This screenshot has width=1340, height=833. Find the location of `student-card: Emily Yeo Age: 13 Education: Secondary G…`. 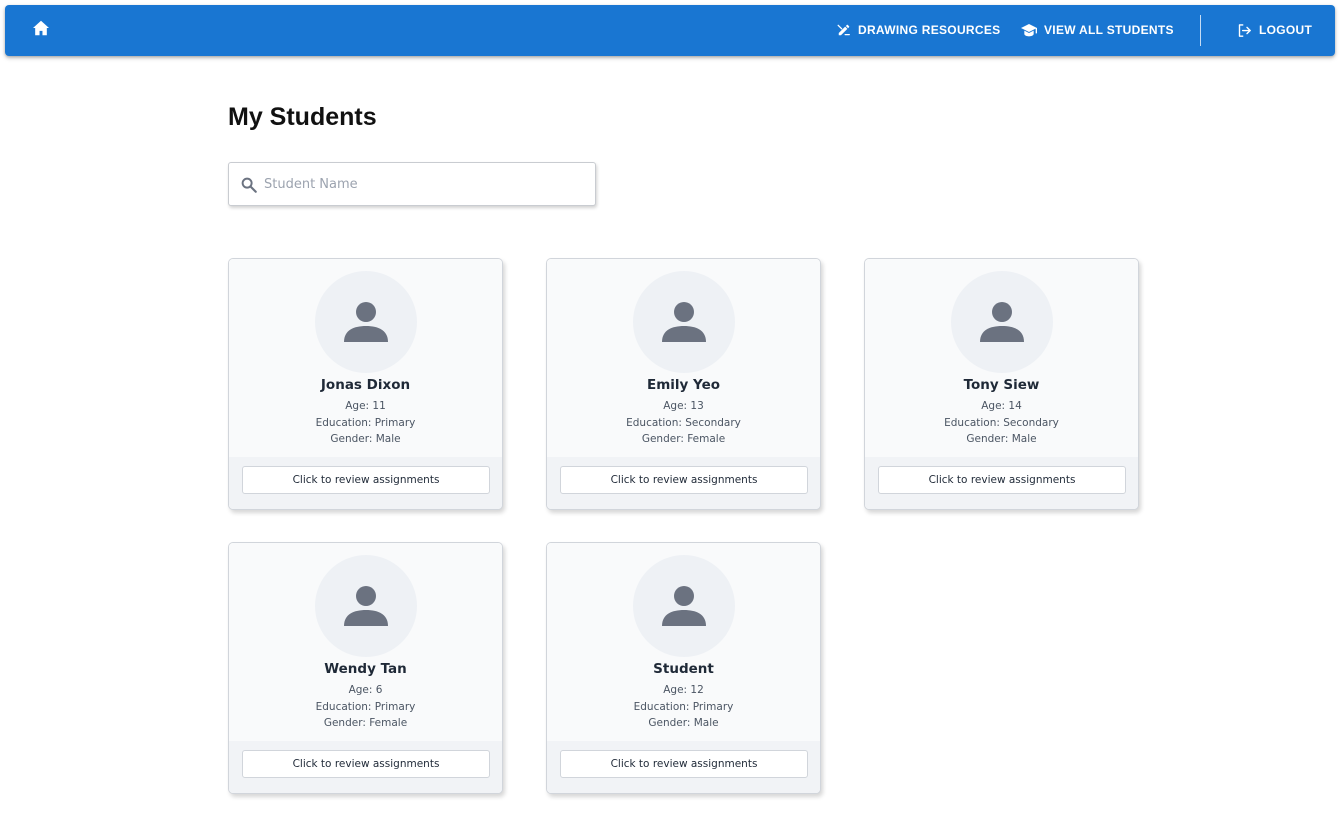

student-card: Emily Yeo Age: 13 Education: Secondary G… is located at coordinates (683, 384).